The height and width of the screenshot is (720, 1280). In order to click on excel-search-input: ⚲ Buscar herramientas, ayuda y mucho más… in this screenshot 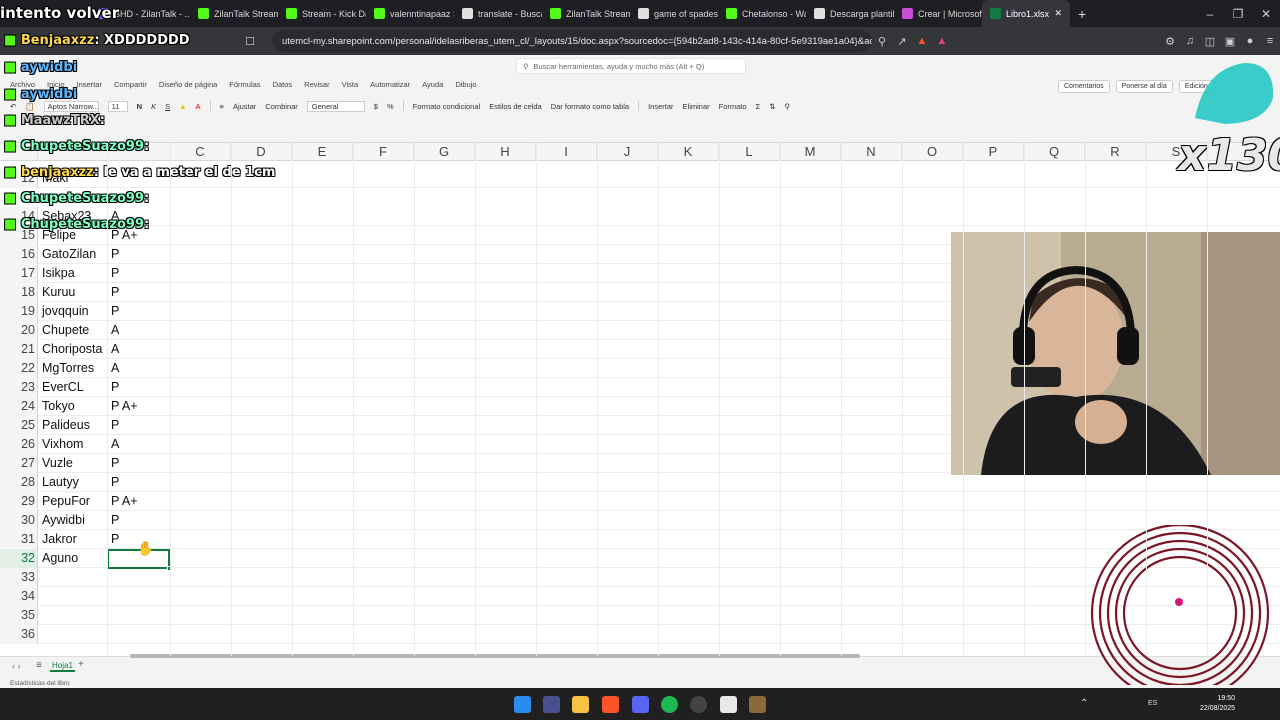, I will do `click(631, 66)`.